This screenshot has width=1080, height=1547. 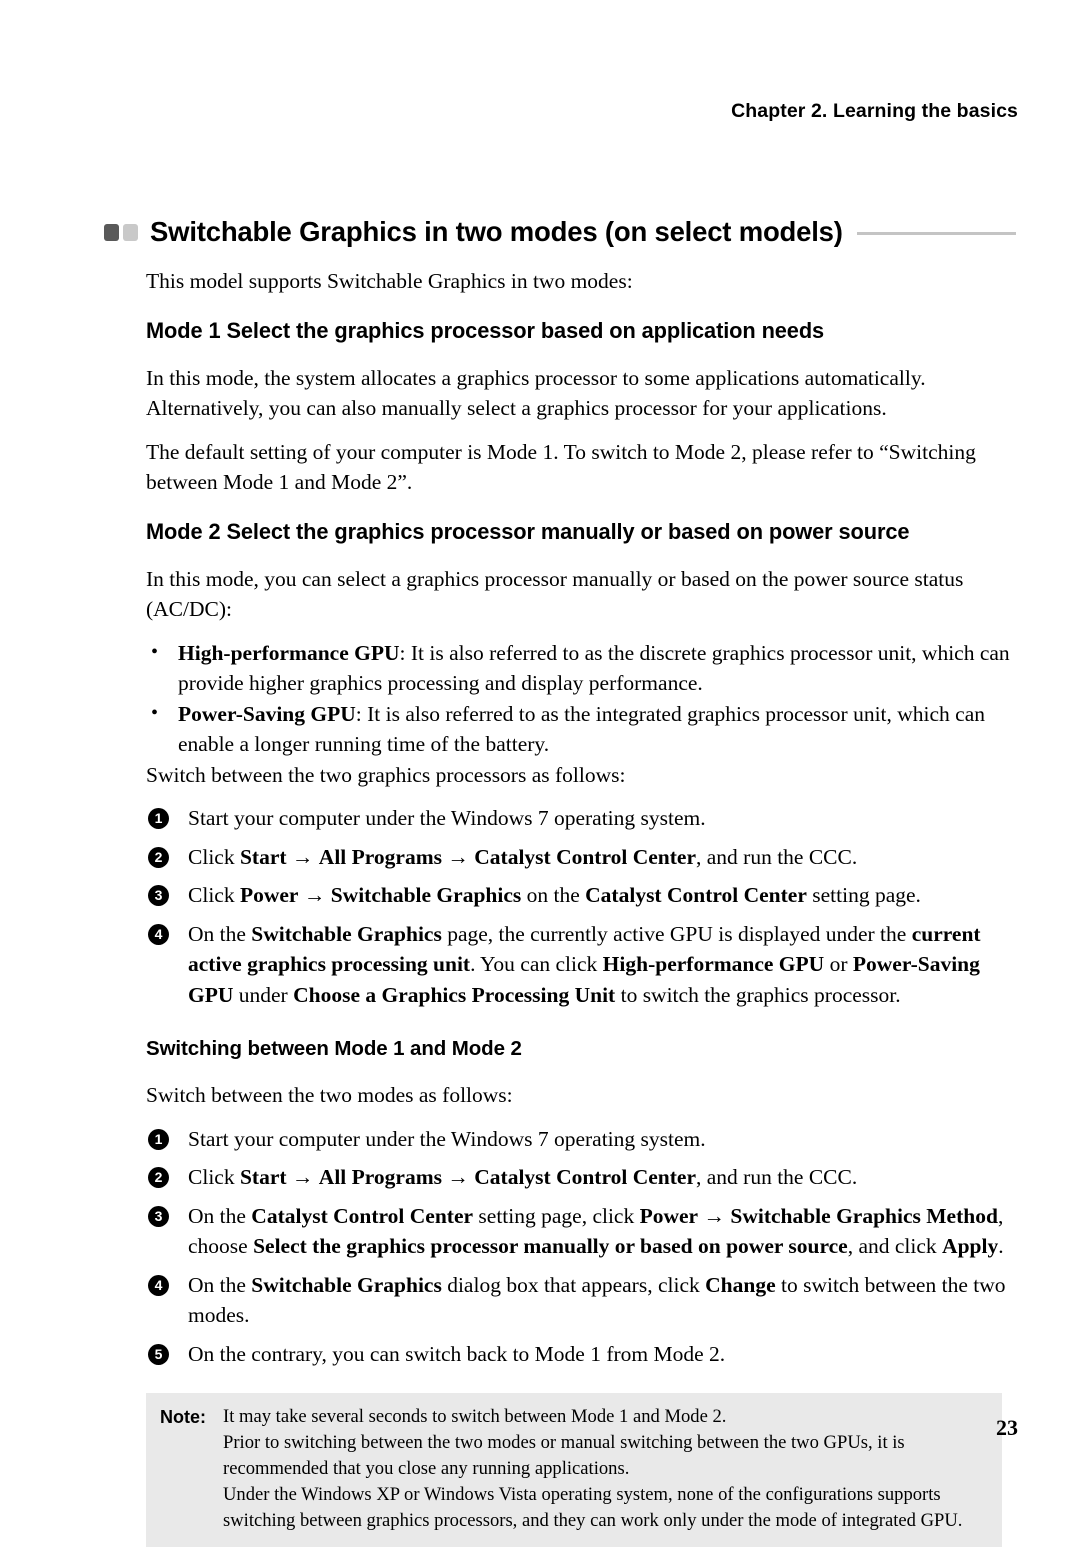 What do you see at coordinates (874, 111) in the screenshot?
I see `running-header-chapter: Chapter 2. Learning the basics` at bounding box center [874, 111].